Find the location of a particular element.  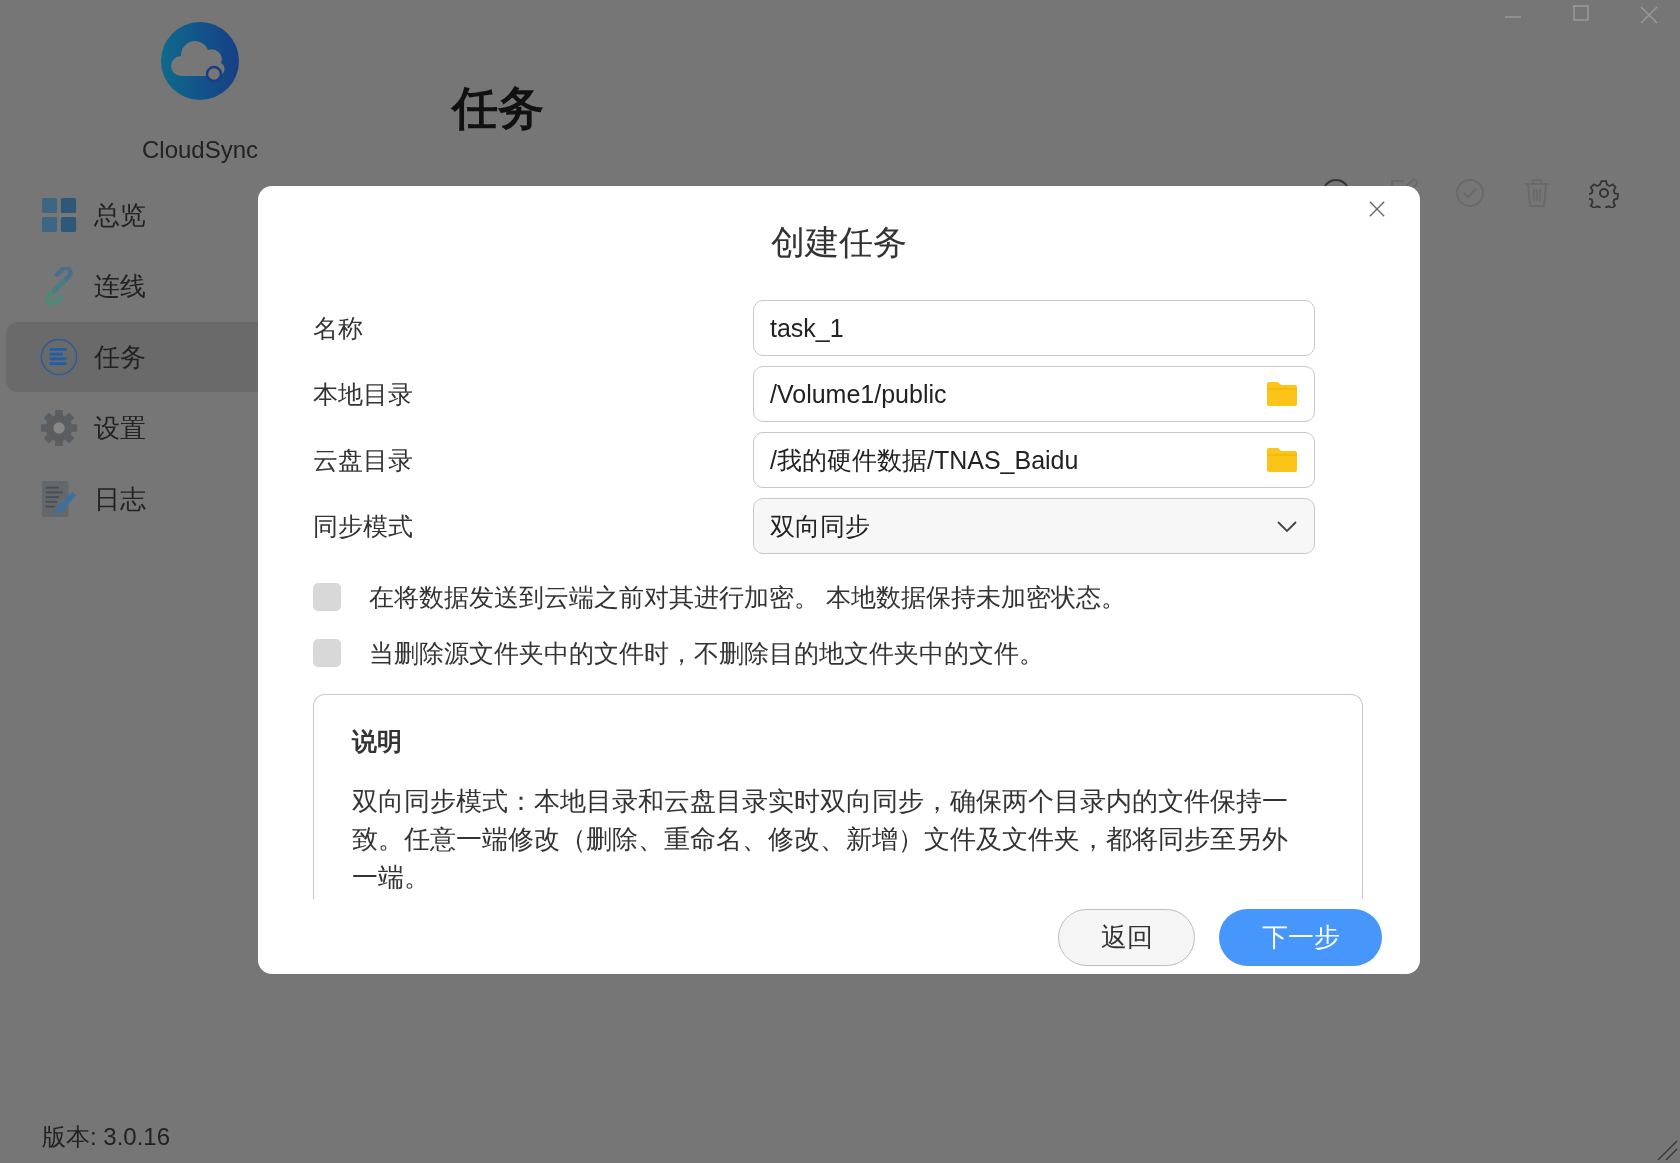

sidebar-item: 任务 is located at coordinates (132, 357).